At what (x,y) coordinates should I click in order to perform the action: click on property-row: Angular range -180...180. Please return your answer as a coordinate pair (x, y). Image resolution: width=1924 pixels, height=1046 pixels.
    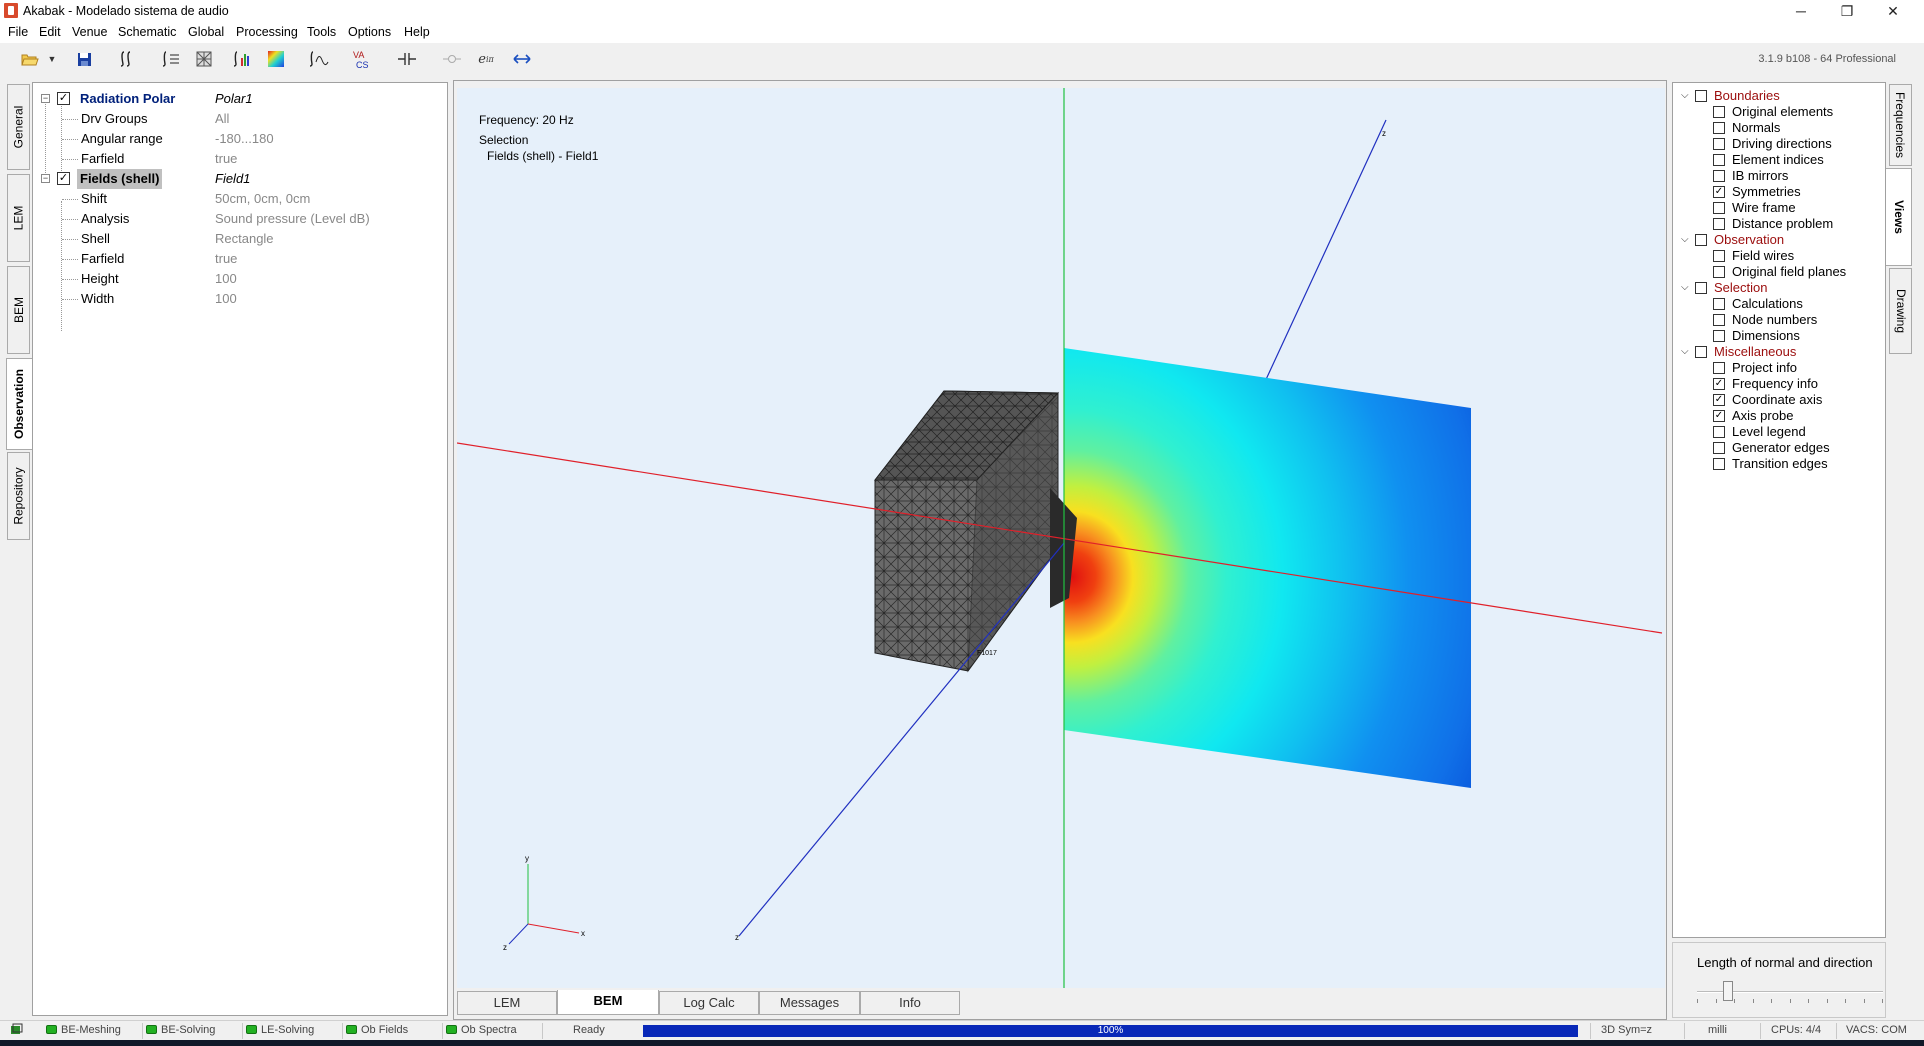
    Looking at the image, I should click on (240, 139).